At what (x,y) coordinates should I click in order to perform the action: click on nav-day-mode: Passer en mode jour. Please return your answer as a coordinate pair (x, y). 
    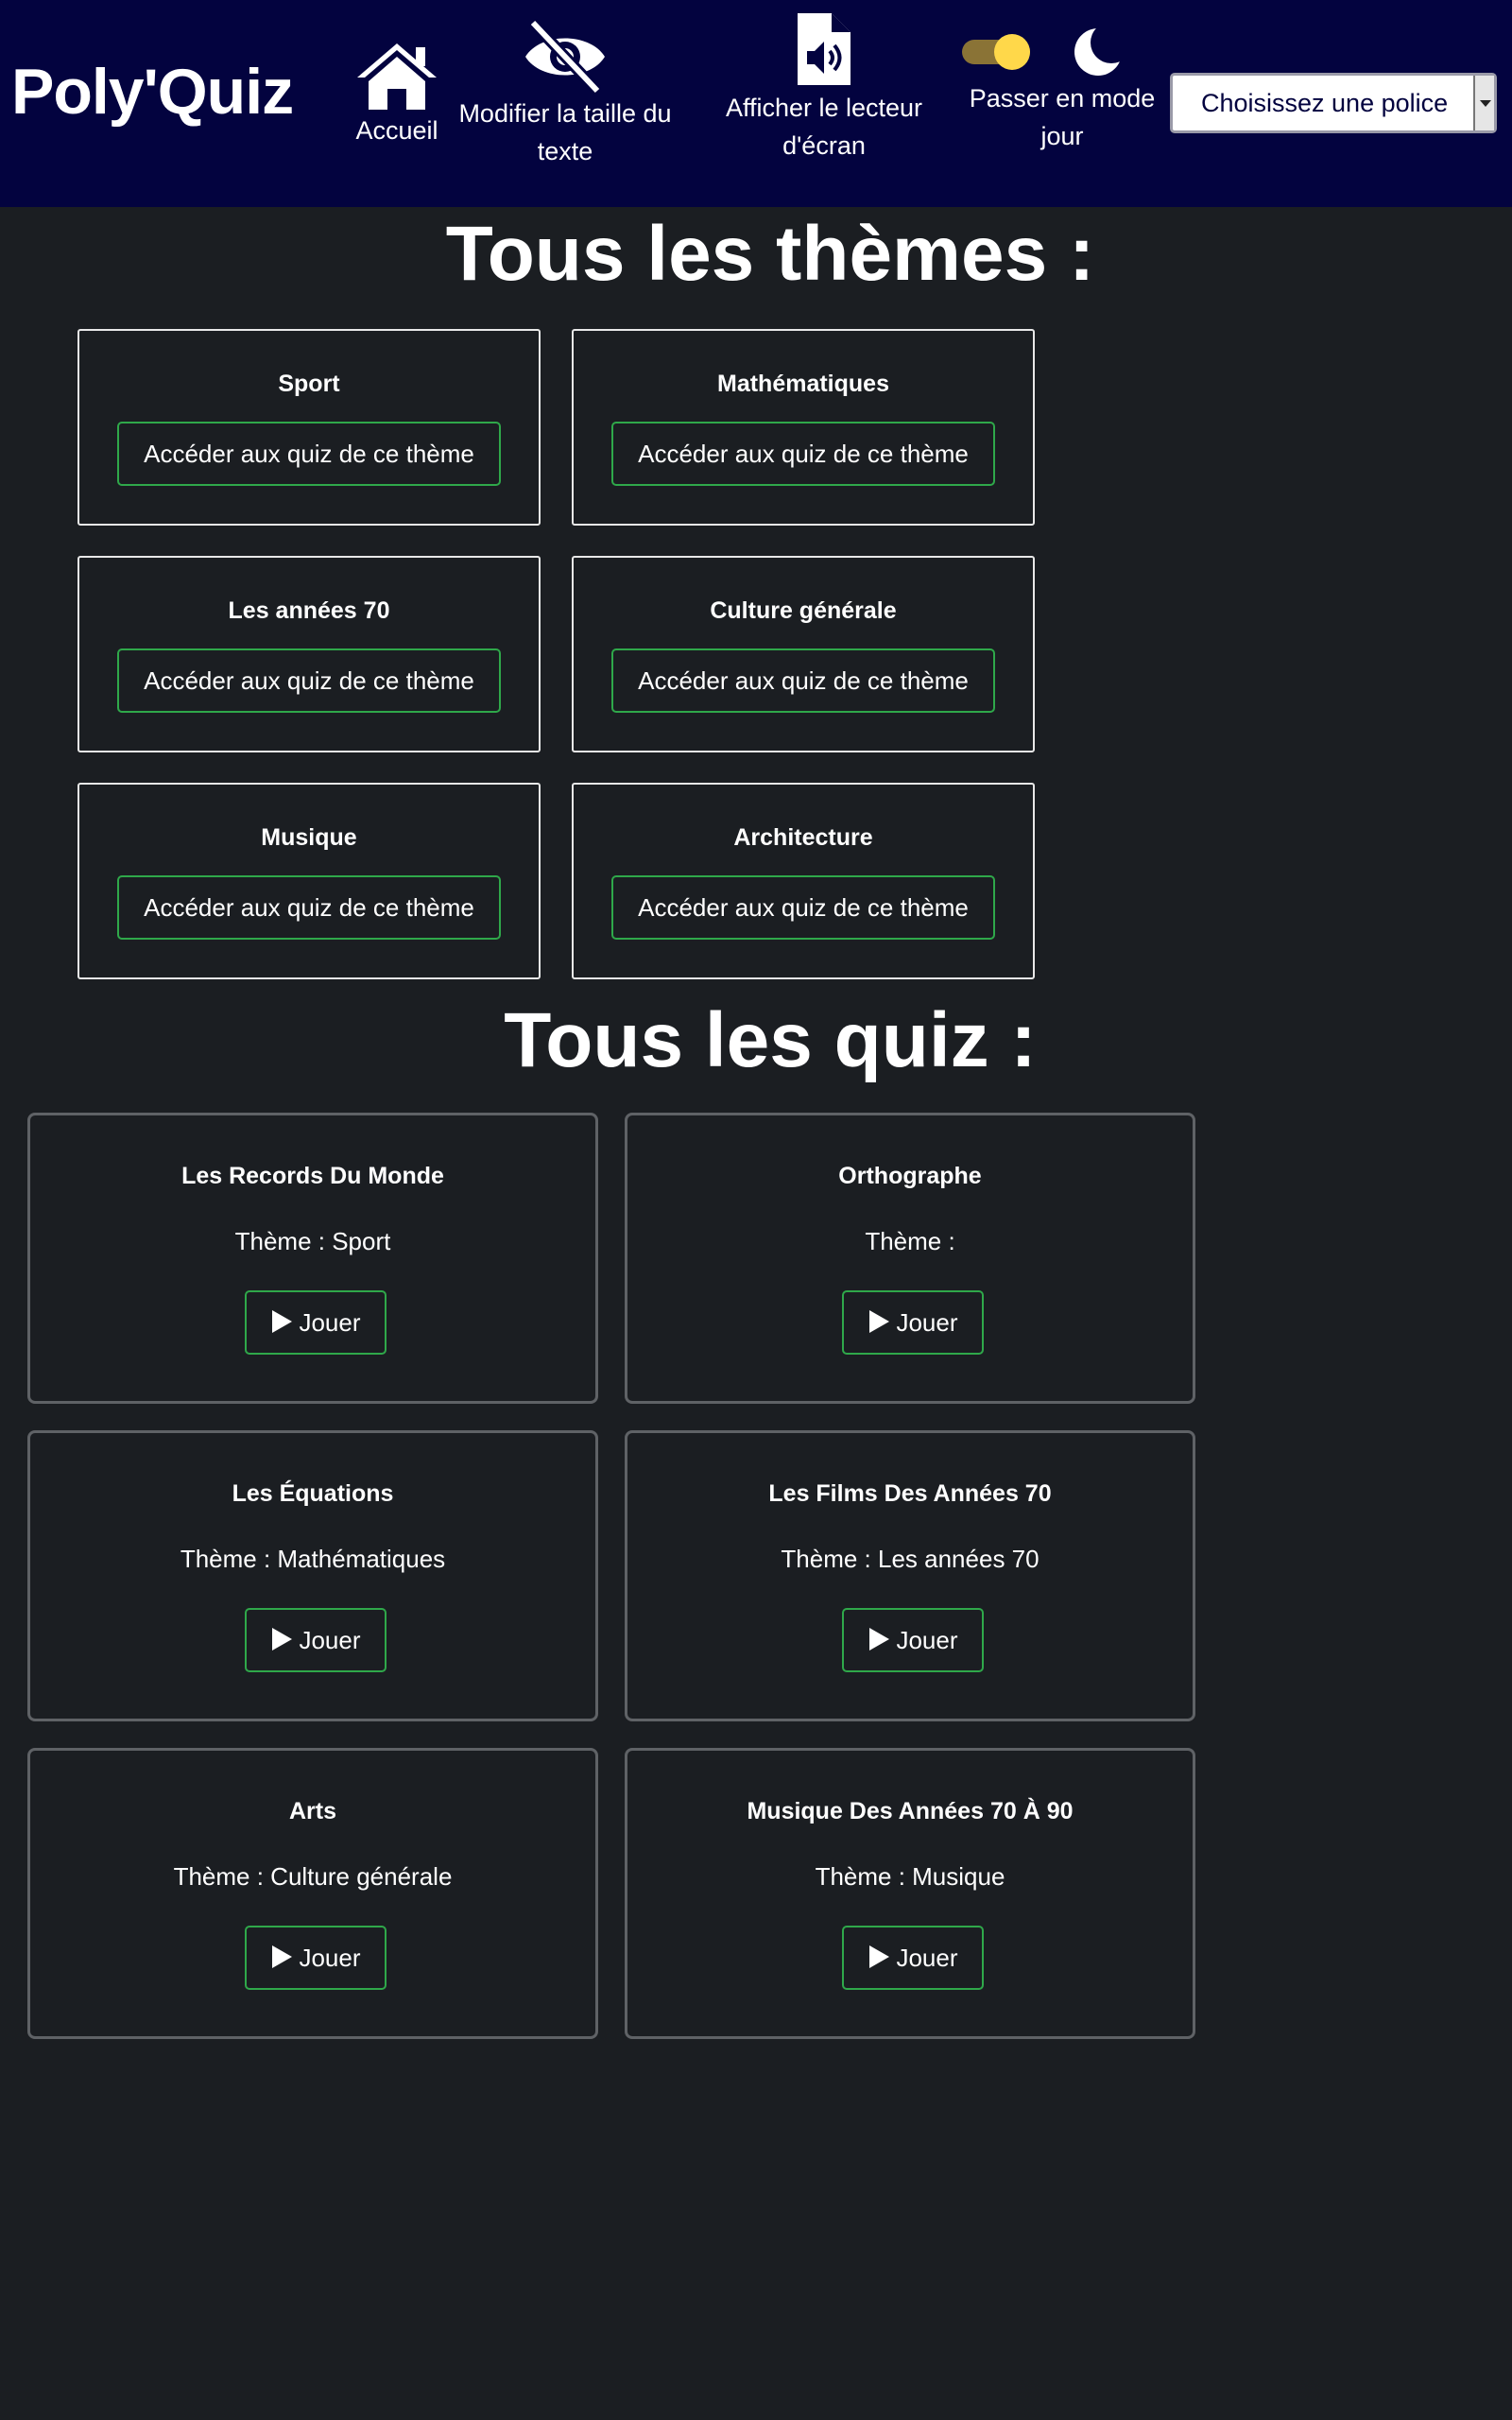
    Looking at the image, I should click on (1062, 90).